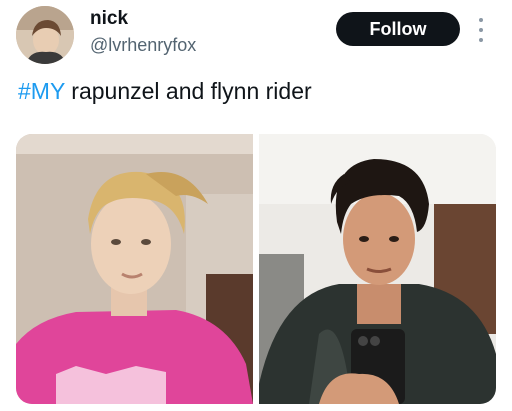  Describe the element at coordinates (188, 91) in the screenshot. I see `tweet-body: rapunzel and flynn rider` at that location.